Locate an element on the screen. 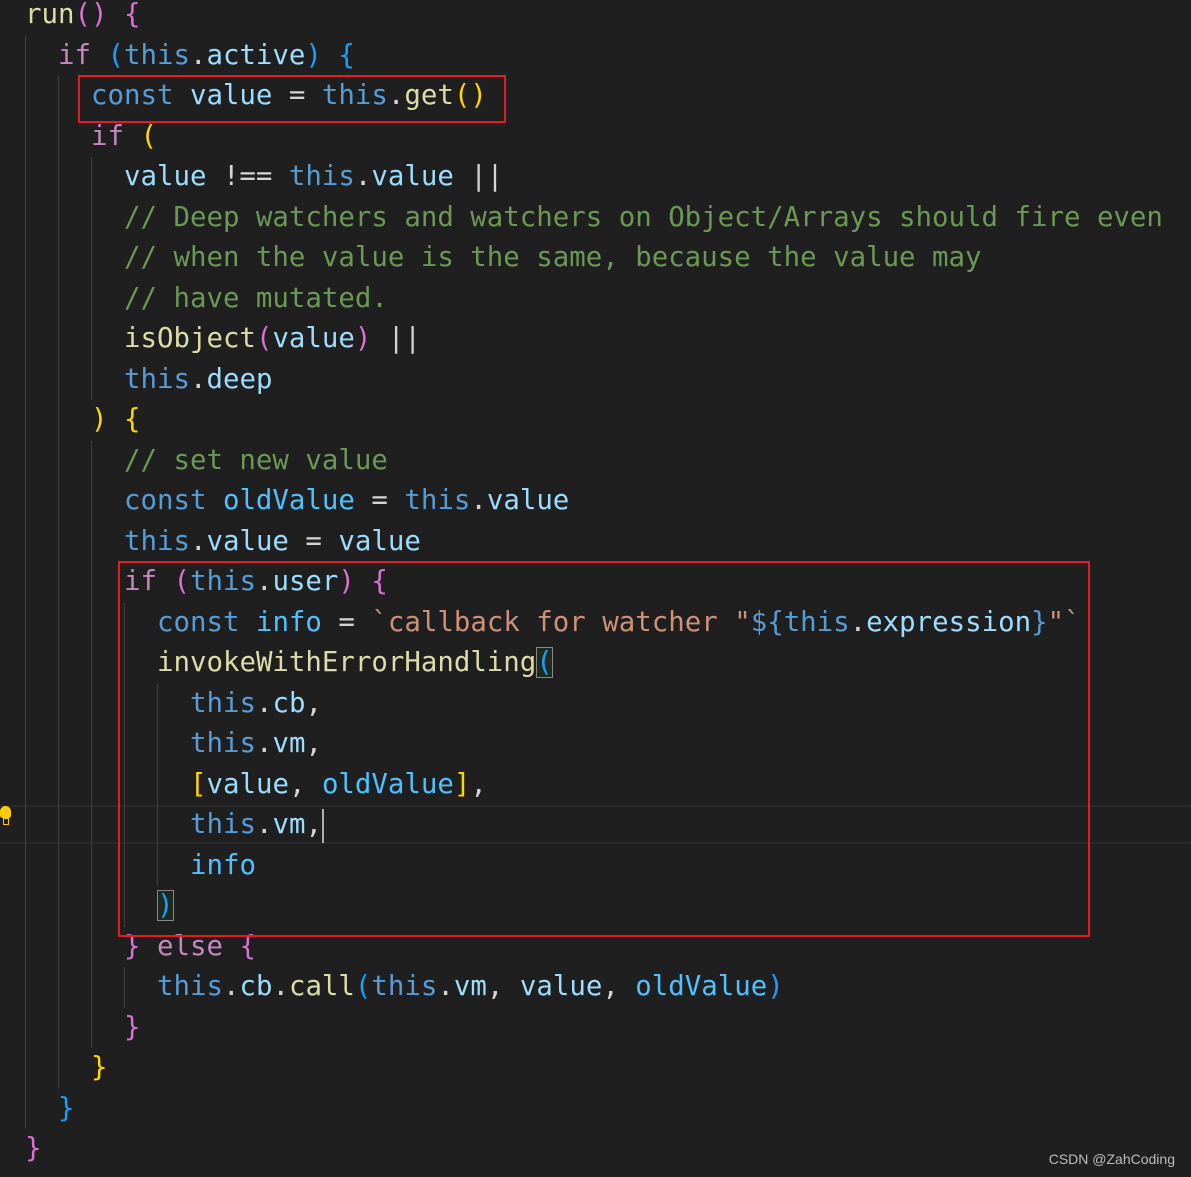  code-line: // have mutated. is located at coordinates (595, 298).